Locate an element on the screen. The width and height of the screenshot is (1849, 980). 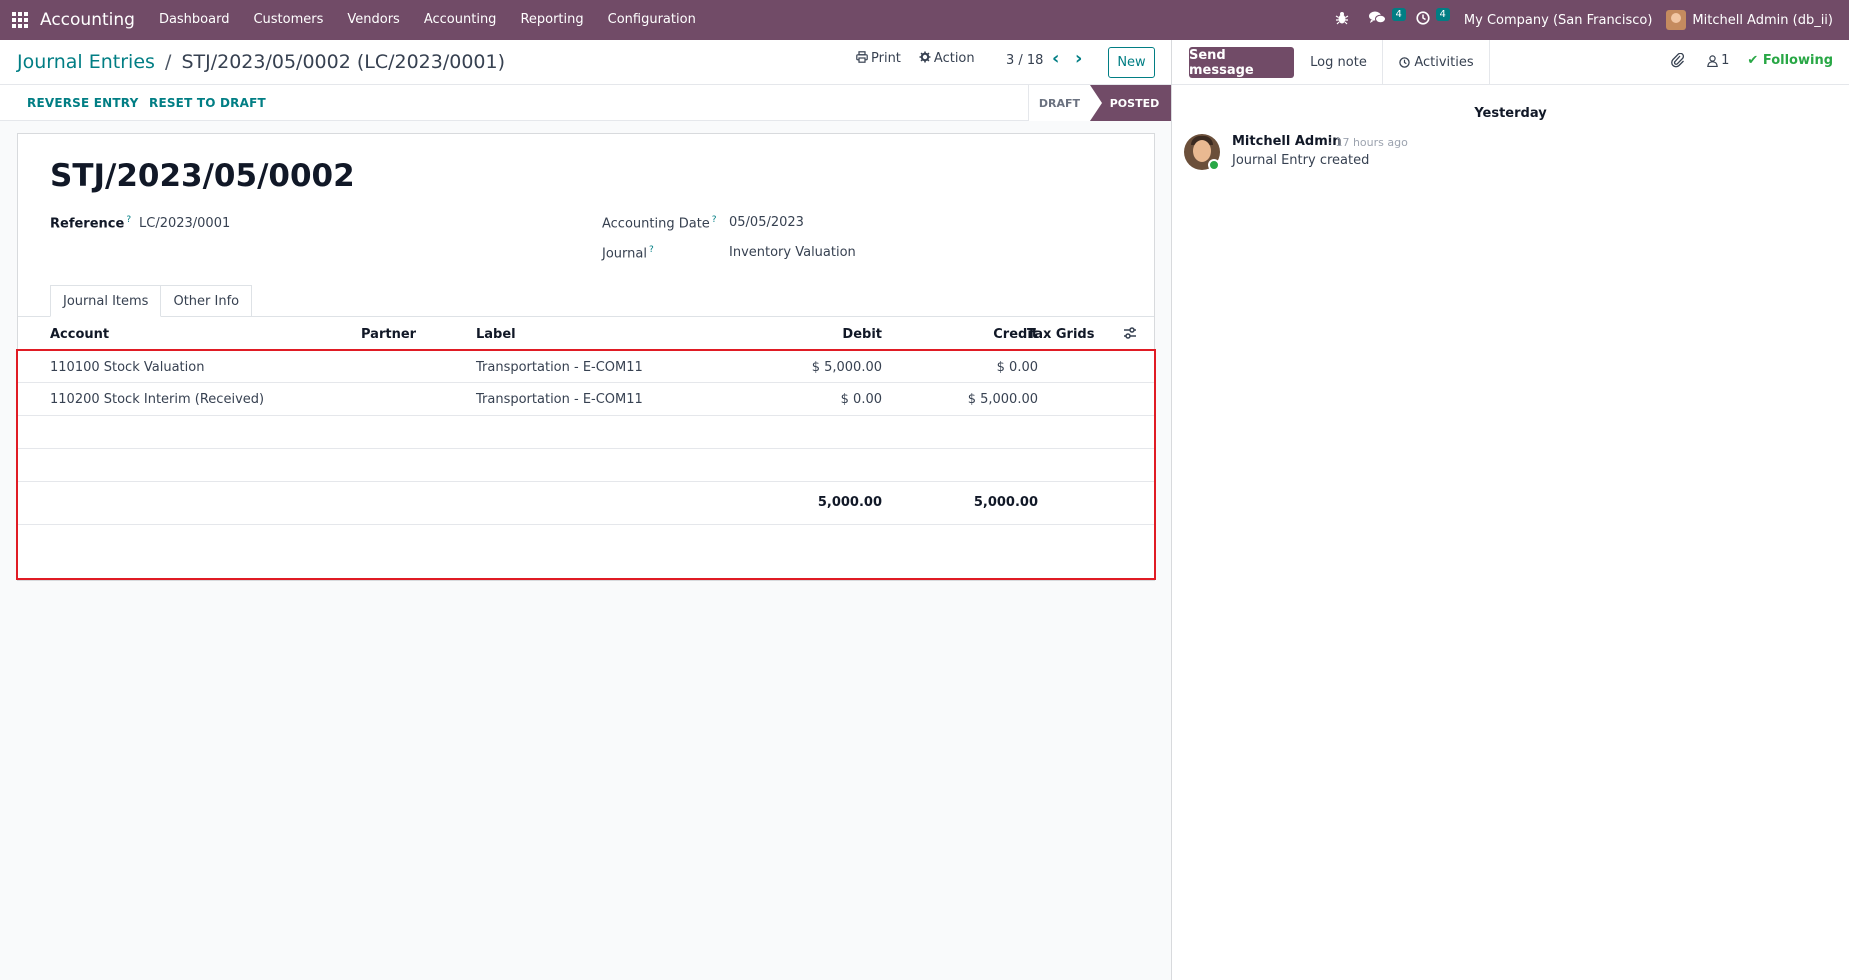
message-body: Journal Entry created is located at coordinates (1301, 160).